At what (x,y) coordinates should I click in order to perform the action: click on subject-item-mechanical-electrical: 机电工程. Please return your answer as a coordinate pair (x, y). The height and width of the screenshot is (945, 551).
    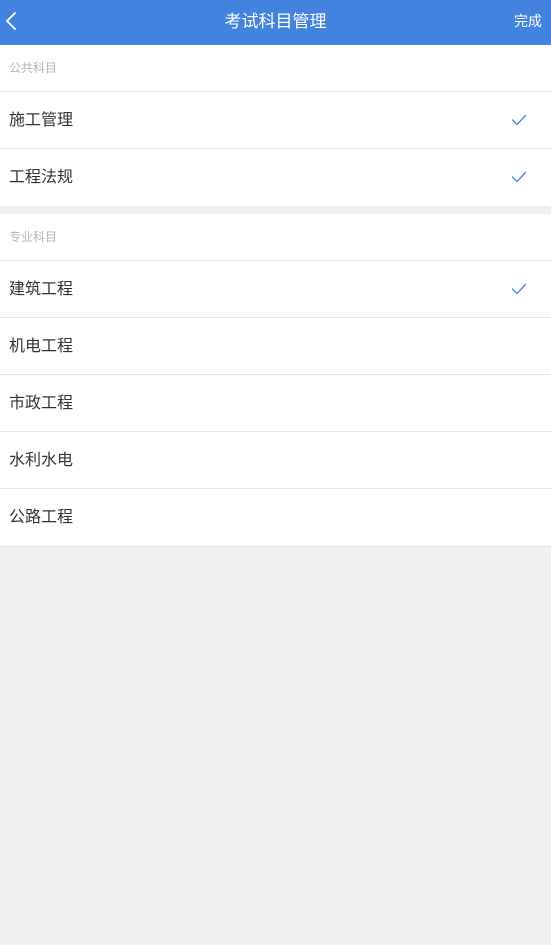
    Looking at the image, I should click on (275, 346).